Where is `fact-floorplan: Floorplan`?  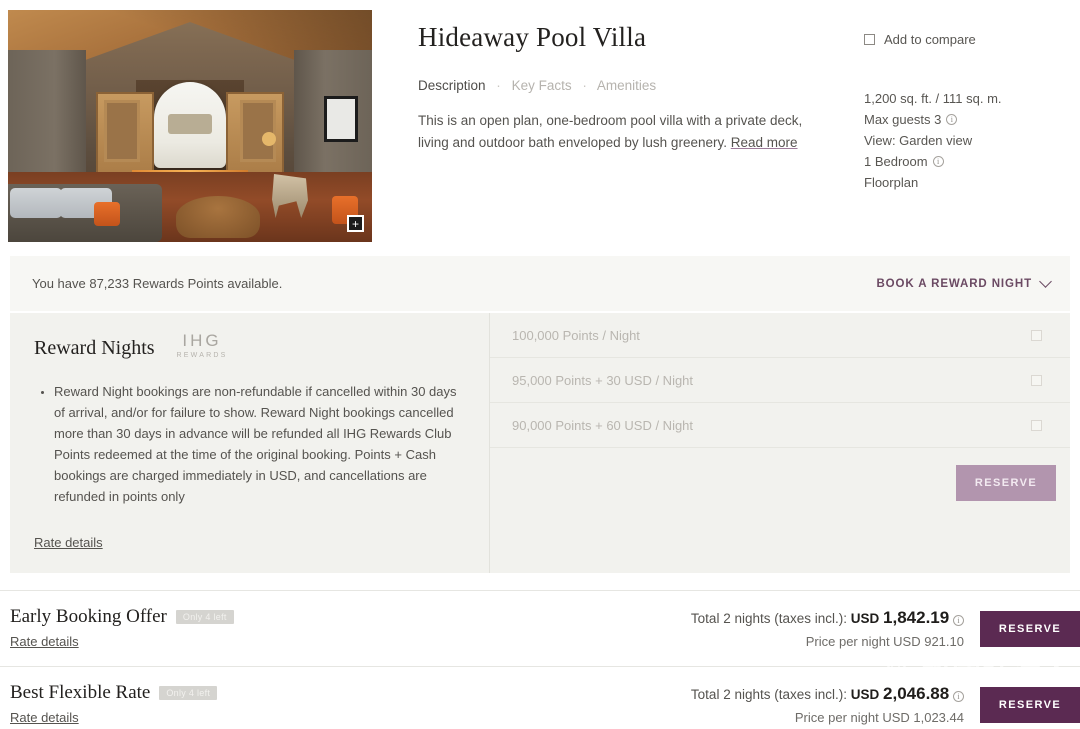 fact-floorplan: Floorplan is located at coordinates (972, 182).